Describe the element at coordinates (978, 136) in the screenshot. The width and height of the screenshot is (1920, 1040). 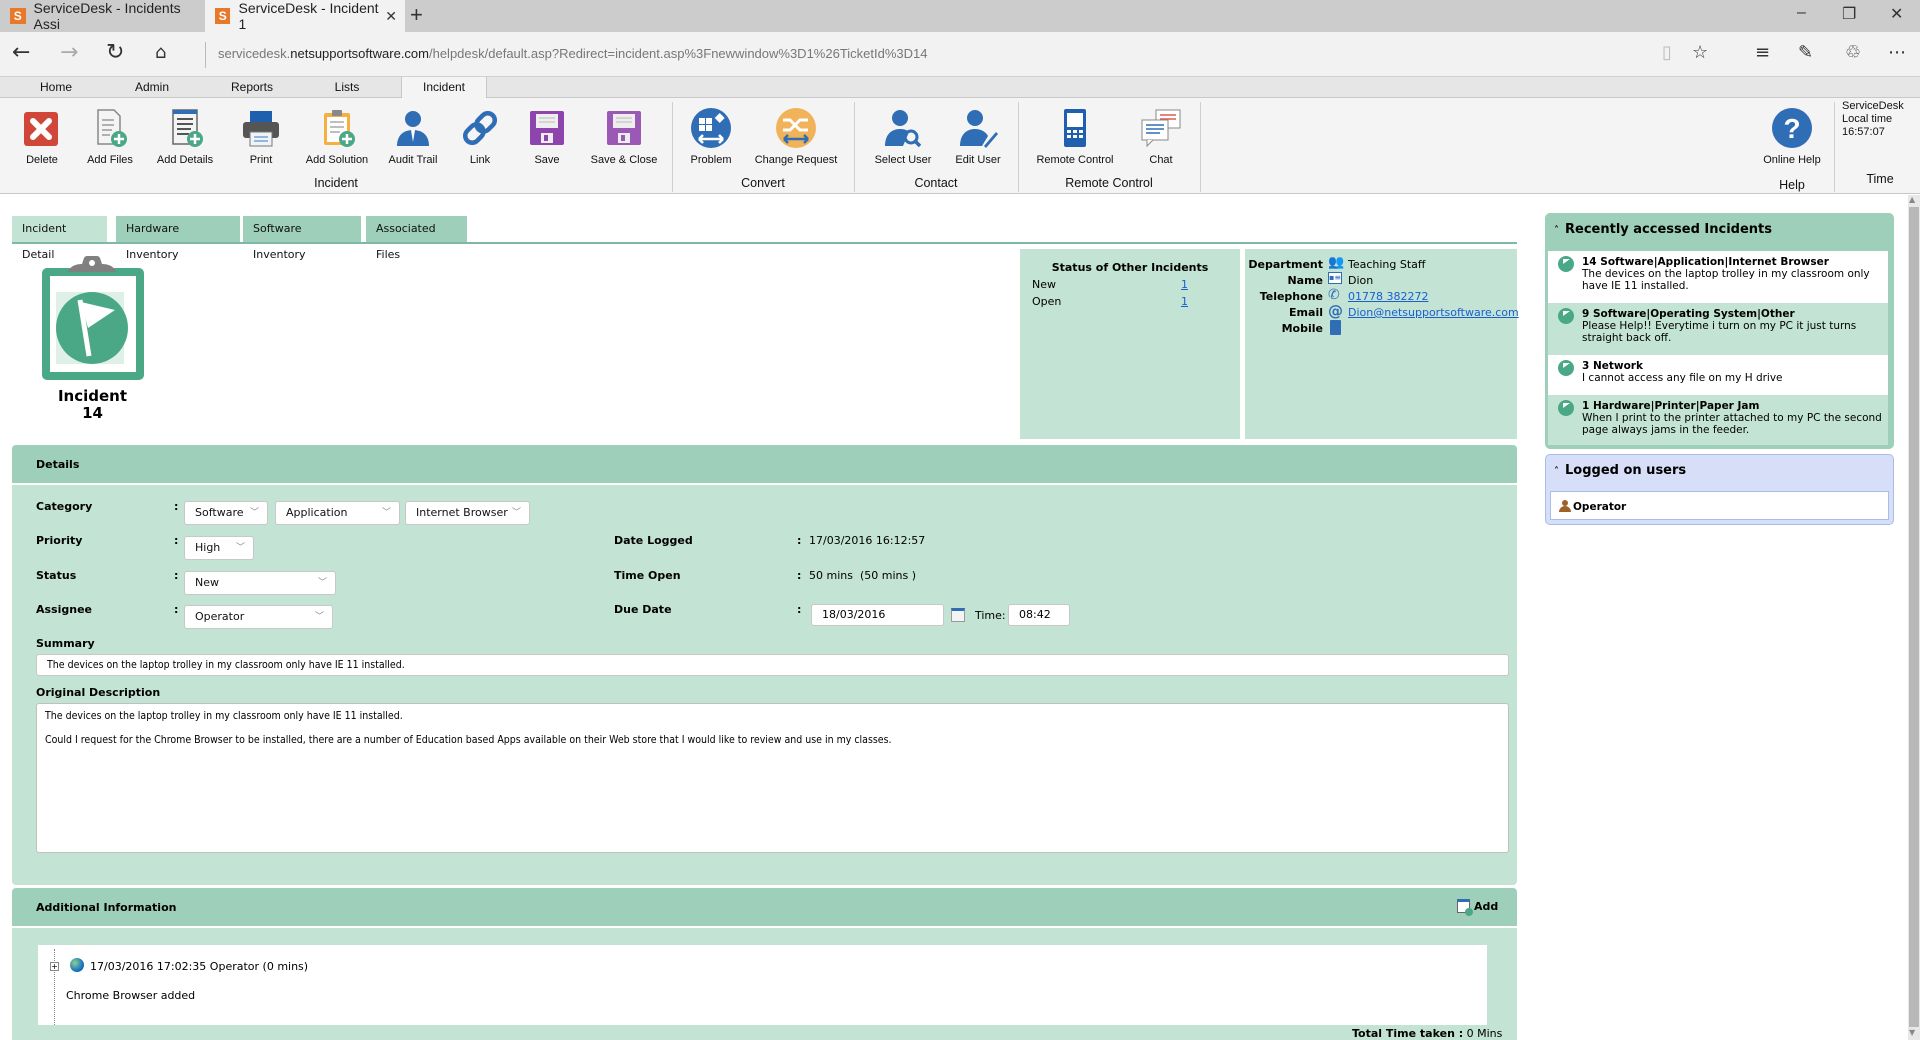
I see `edit-user-button: Edit User` at that location.